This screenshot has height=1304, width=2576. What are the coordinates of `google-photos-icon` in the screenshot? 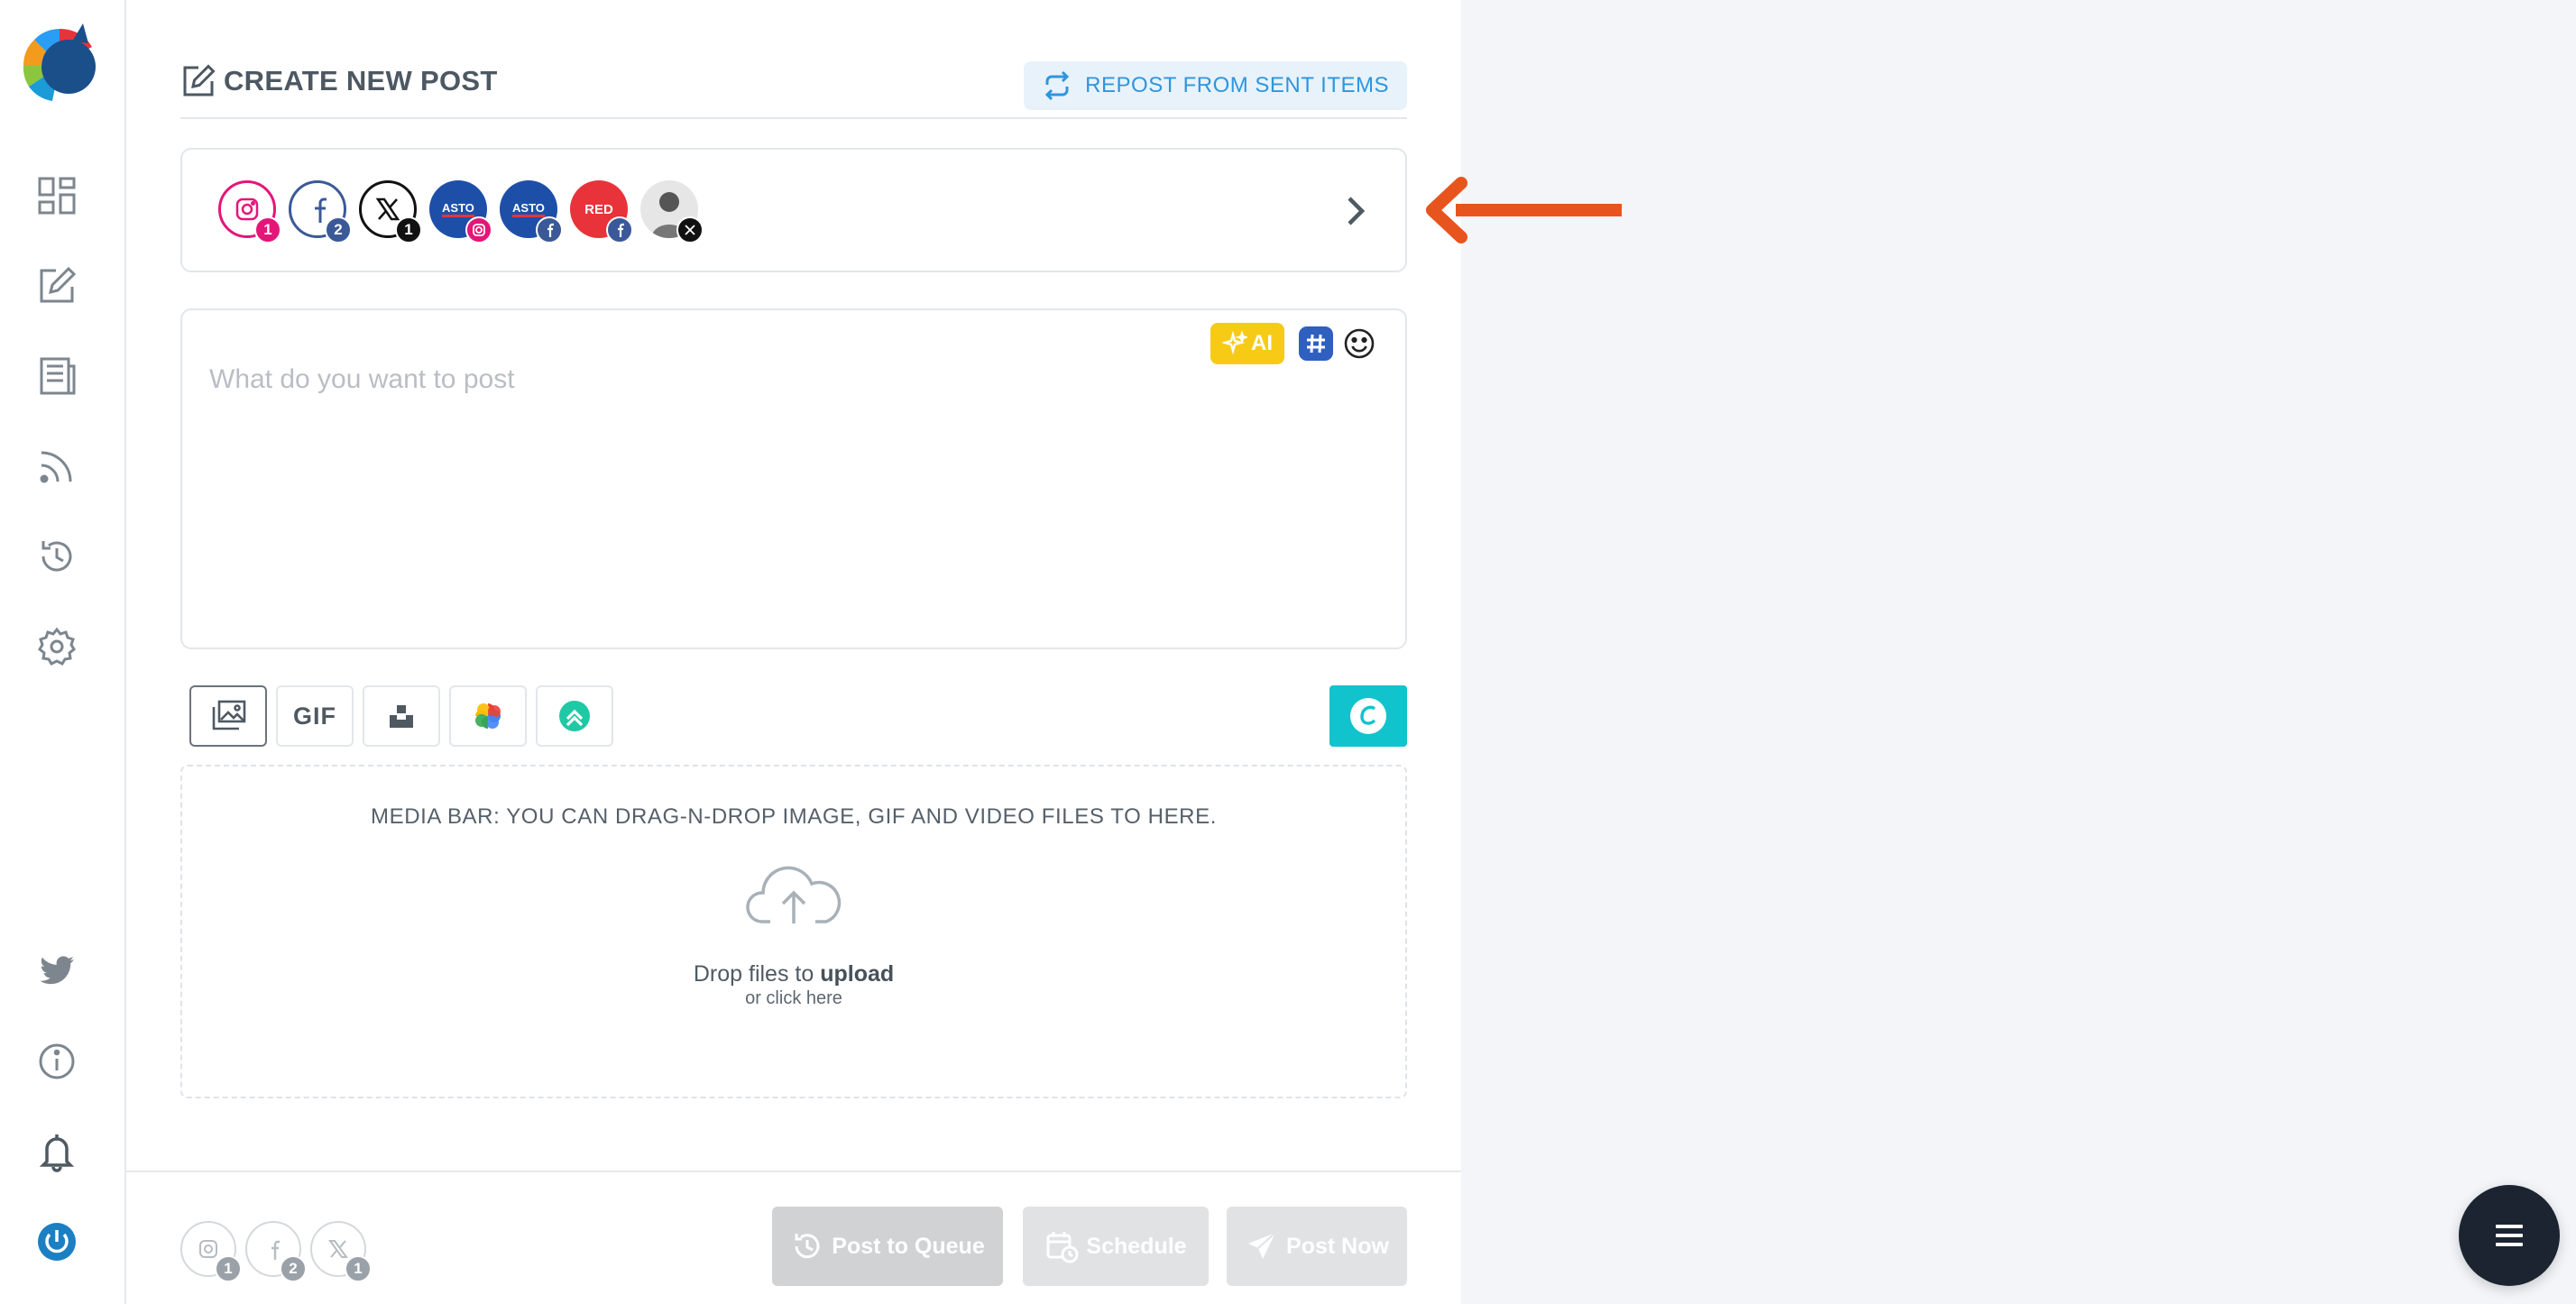 It's located at (488, 716).